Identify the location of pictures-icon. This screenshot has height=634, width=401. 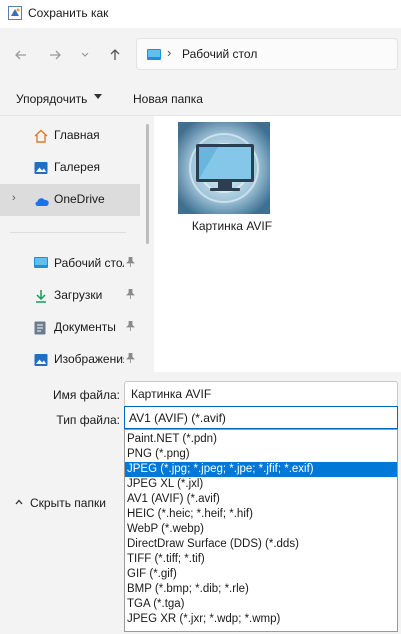
(41, 360).